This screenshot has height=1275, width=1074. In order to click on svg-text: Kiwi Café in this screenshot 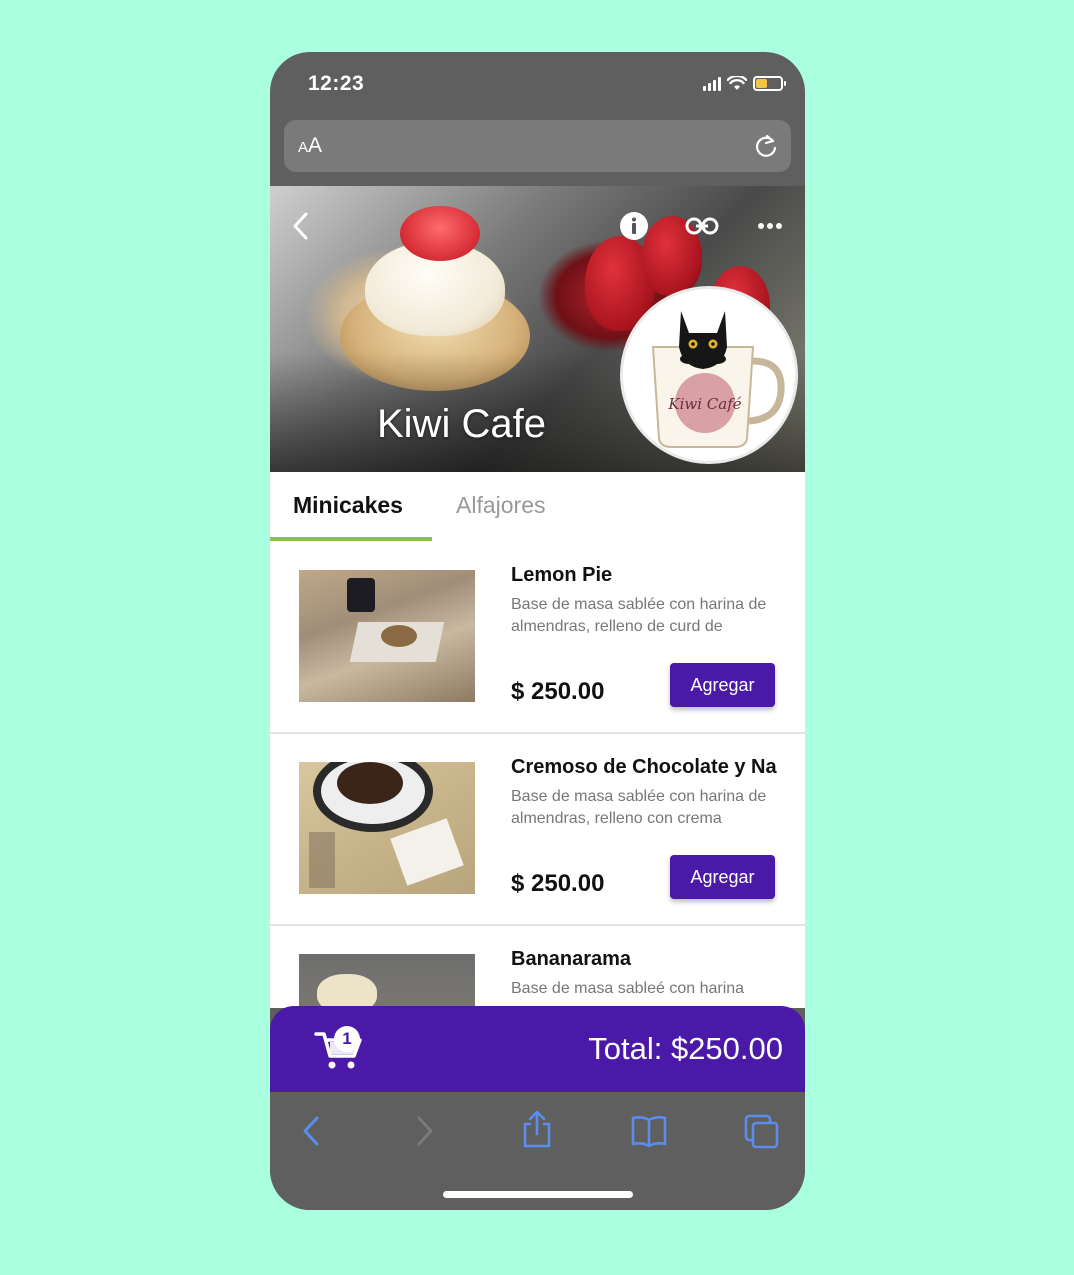, I will do `click(704, 404)`.